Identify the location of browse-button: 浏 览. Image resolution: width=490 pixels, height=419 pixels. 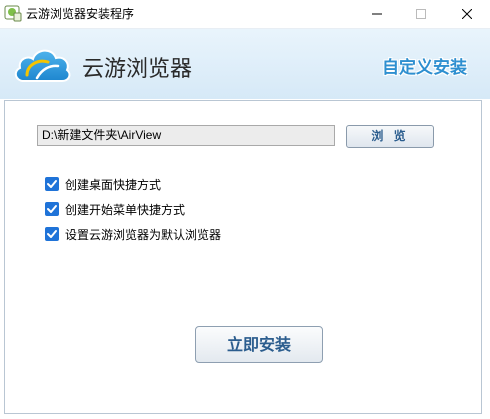
(390, 136).